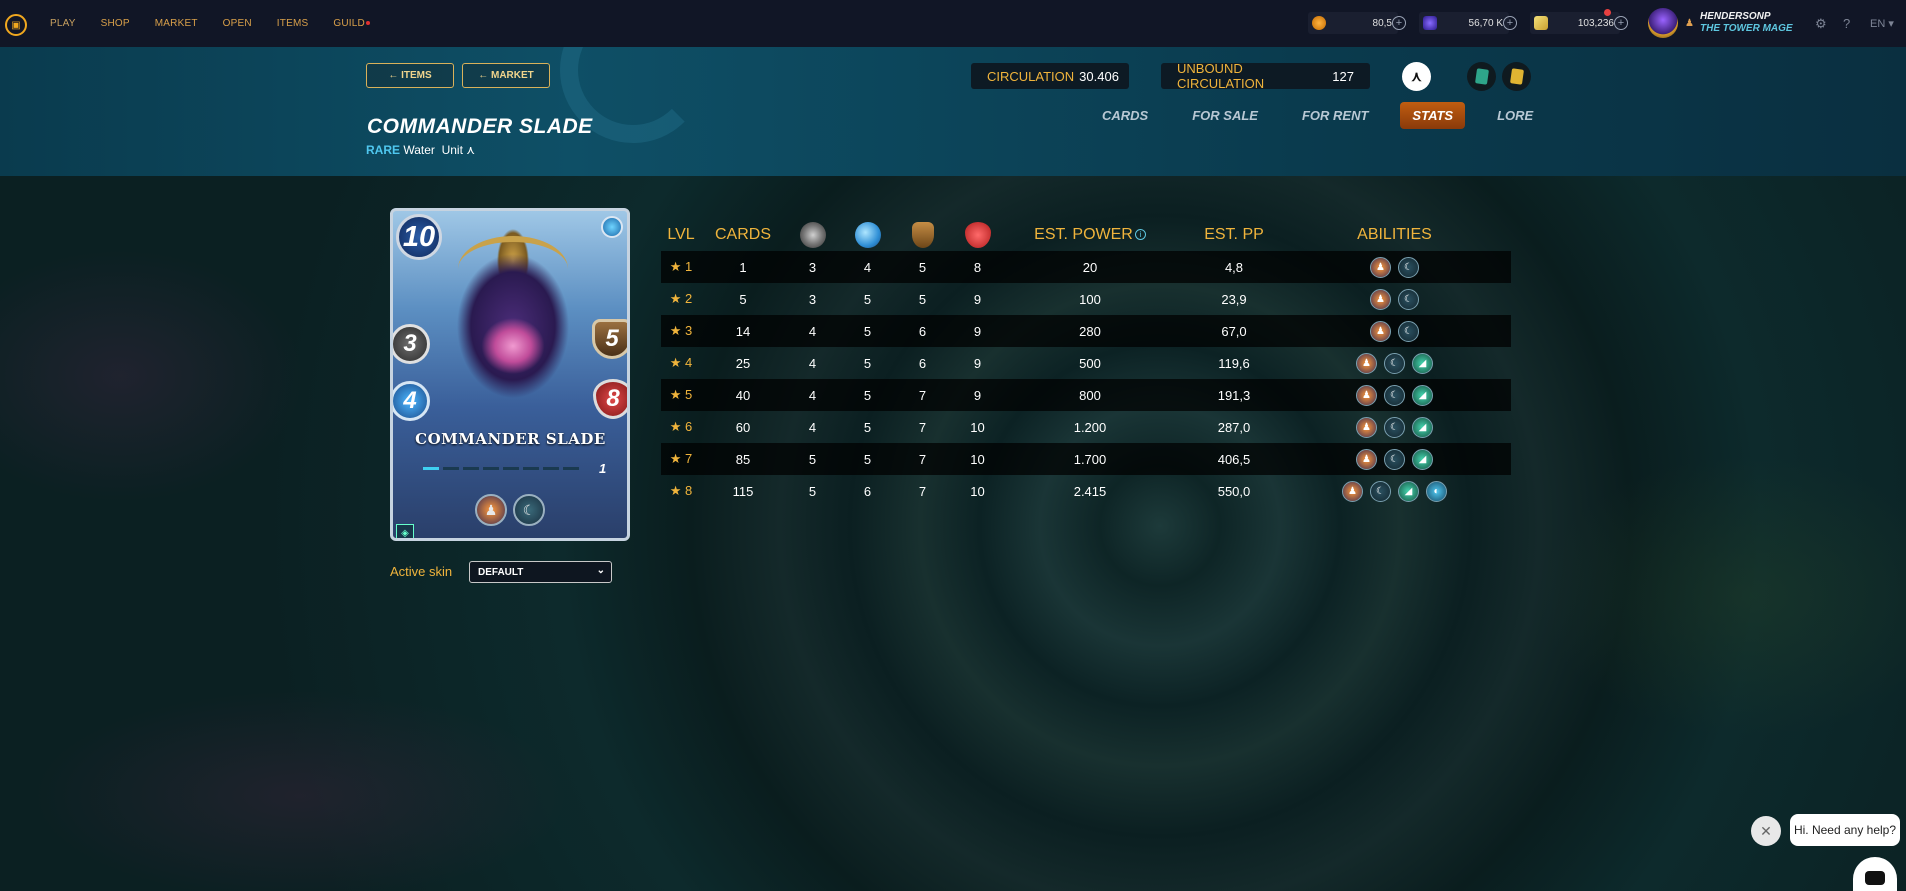  What do you see at coordinates (540, 572) in the screenshot?
I see `active-skin-select: DEFAULT ⌄` at bounding box center [540, 572].